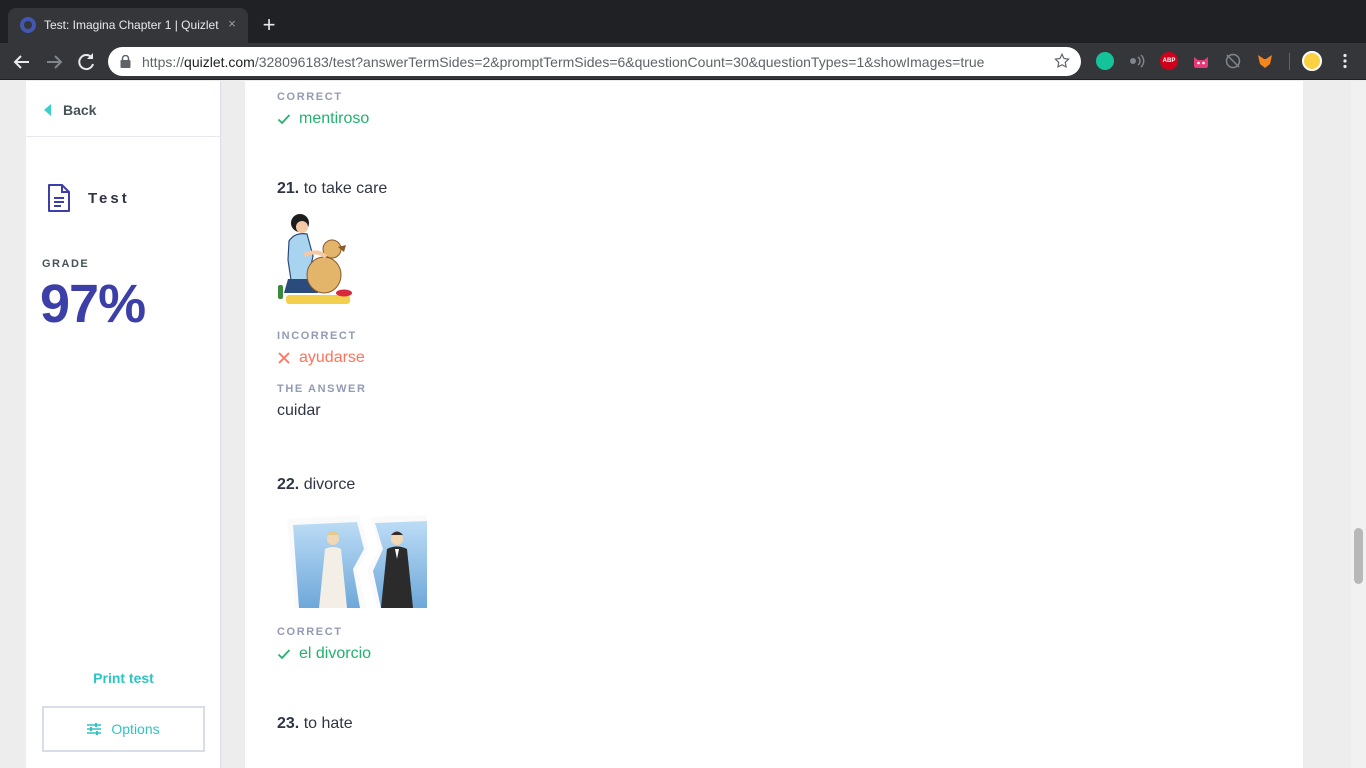 The image size is (1366, 768). Describe the element at coordinates (299, 410) in the screenshot. I see `correct-answer: cuidar` at that location.